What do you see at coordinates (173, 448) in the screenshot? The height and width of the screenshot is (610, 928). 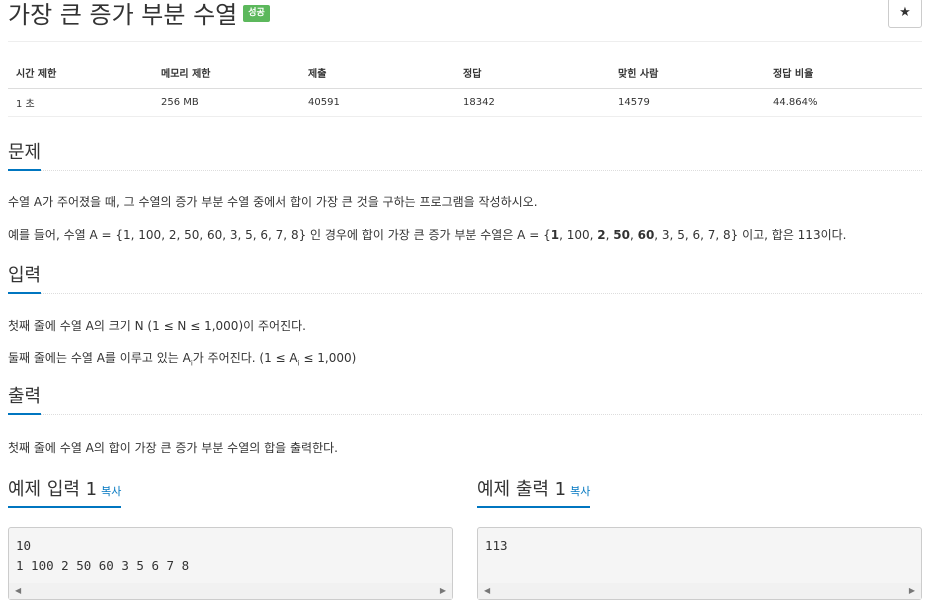 I see `output-description: 첫째 줄에 수열 A의 합이 가장 큰 증가 부분 수열의 합을 출력한다.` at bounding box center [173, 448].